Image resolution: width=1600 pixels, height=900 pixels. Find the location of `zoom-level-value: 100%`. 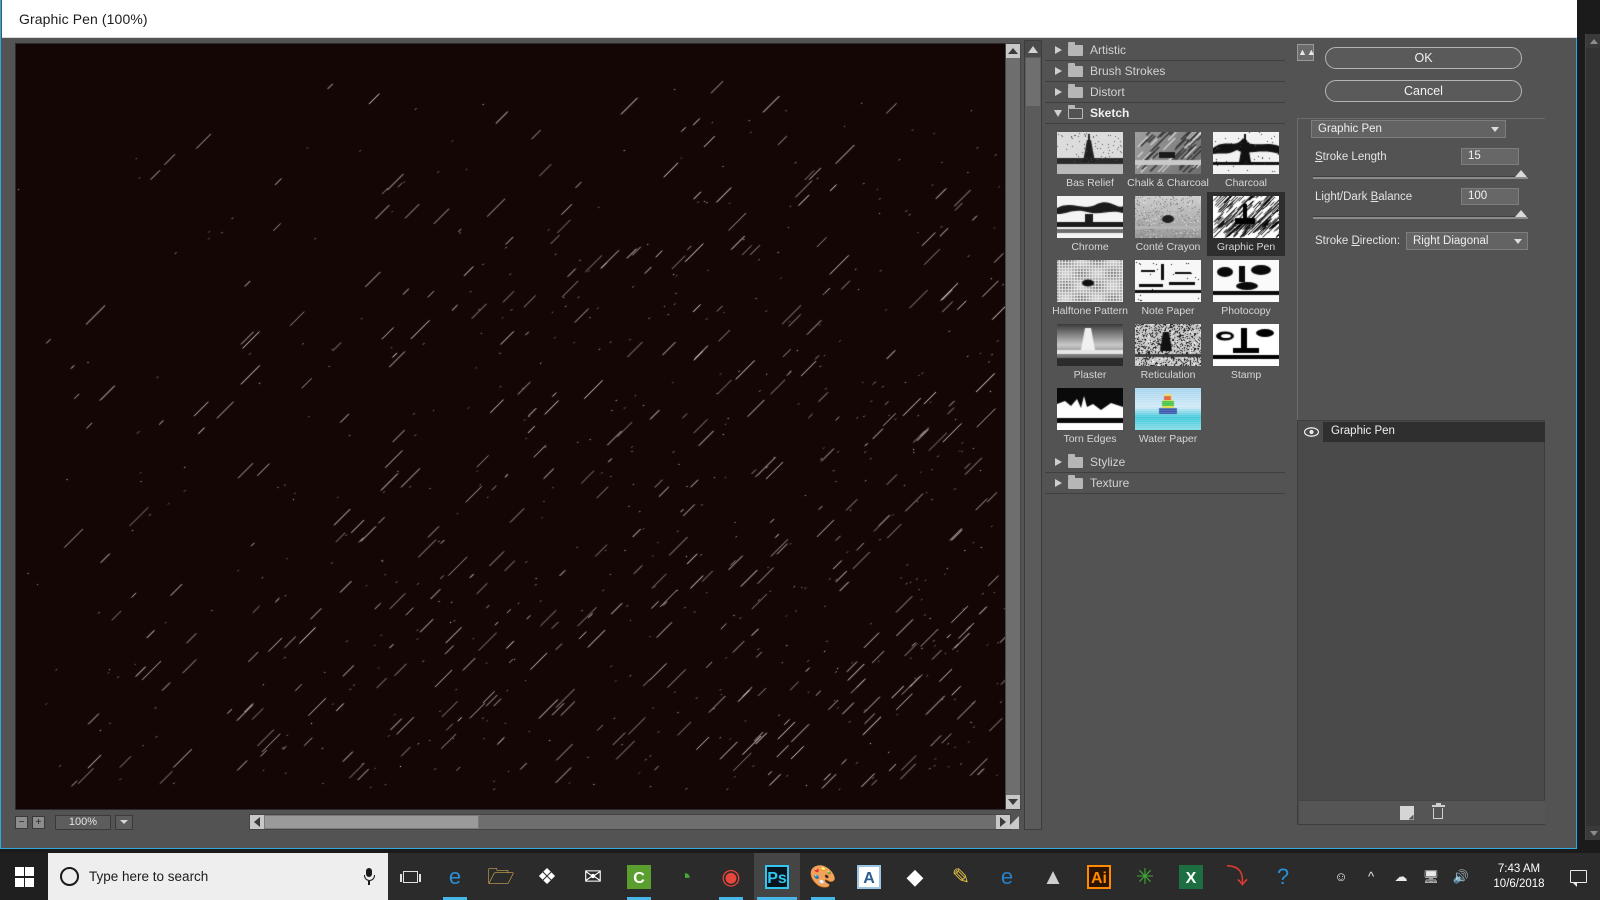

zoom-level-value: 100% is located at coordinates (83, 822).